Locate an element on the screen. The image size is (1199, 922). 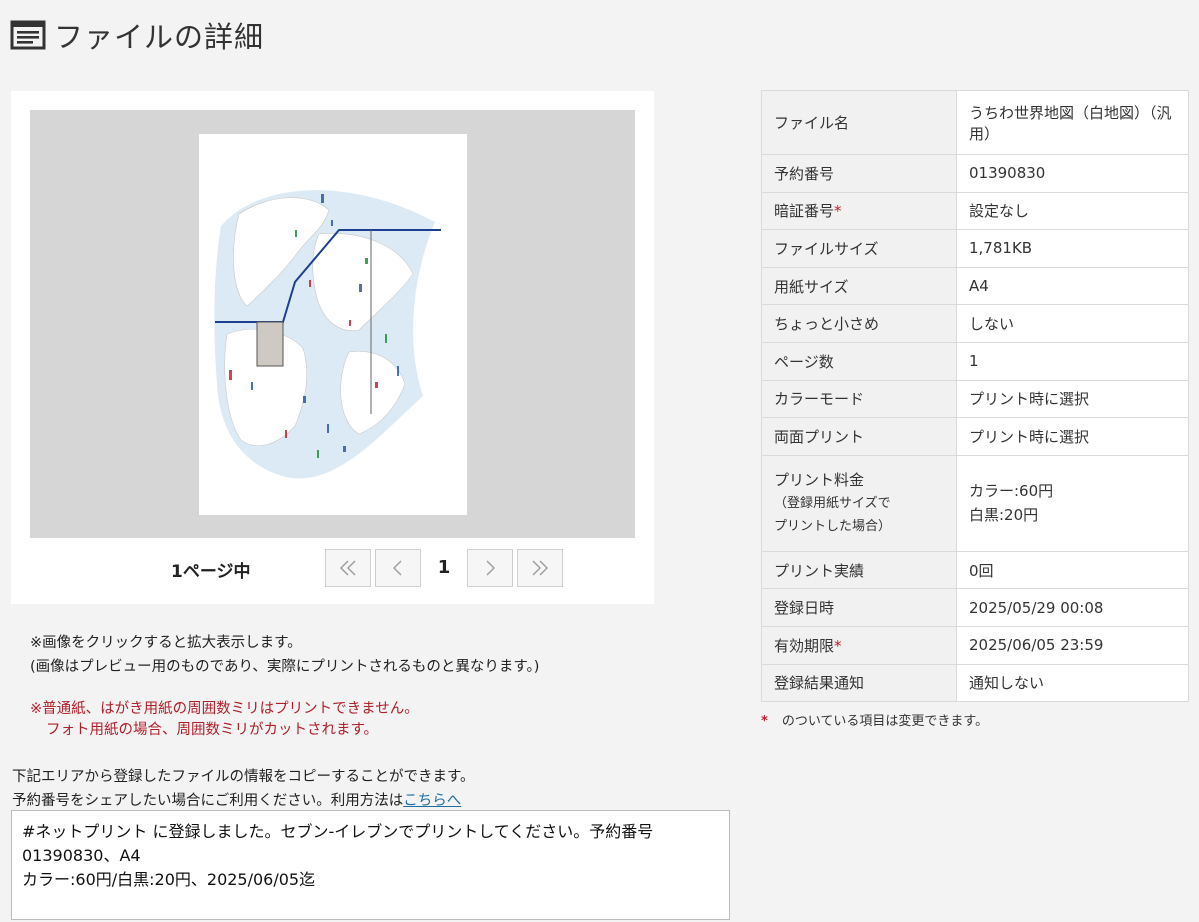
prev-page-button is located at coordinates (398, 568).